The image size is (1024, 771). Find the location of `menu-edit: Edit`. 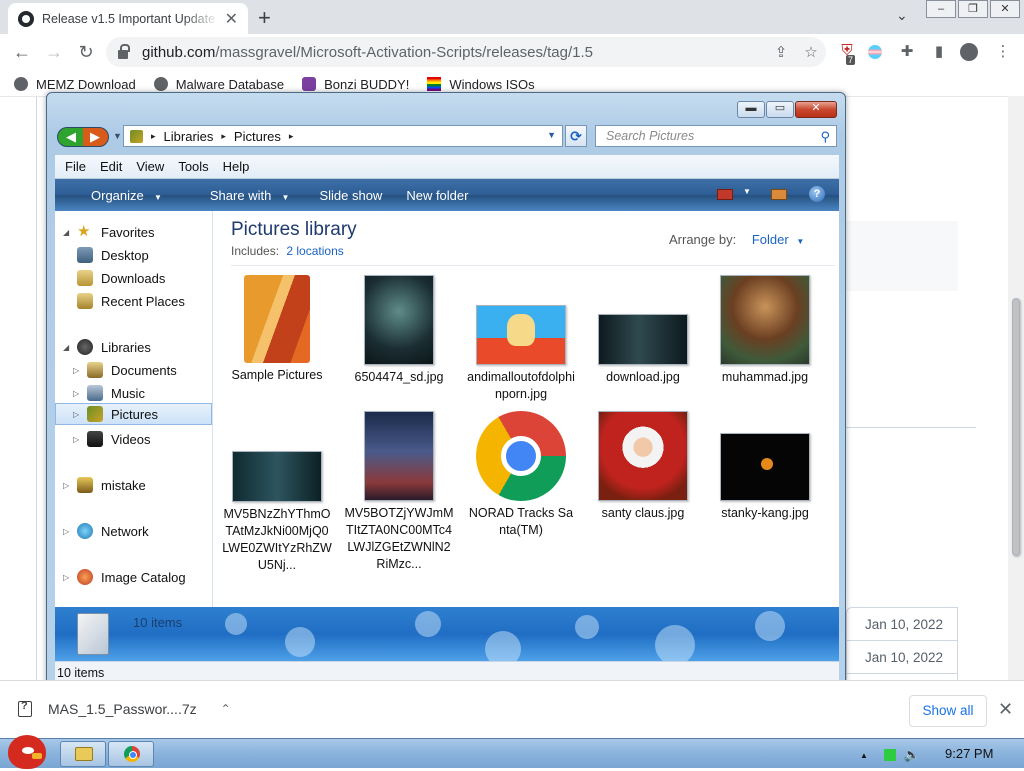

menu-edit: Edit is located at coordinates (111, 166).